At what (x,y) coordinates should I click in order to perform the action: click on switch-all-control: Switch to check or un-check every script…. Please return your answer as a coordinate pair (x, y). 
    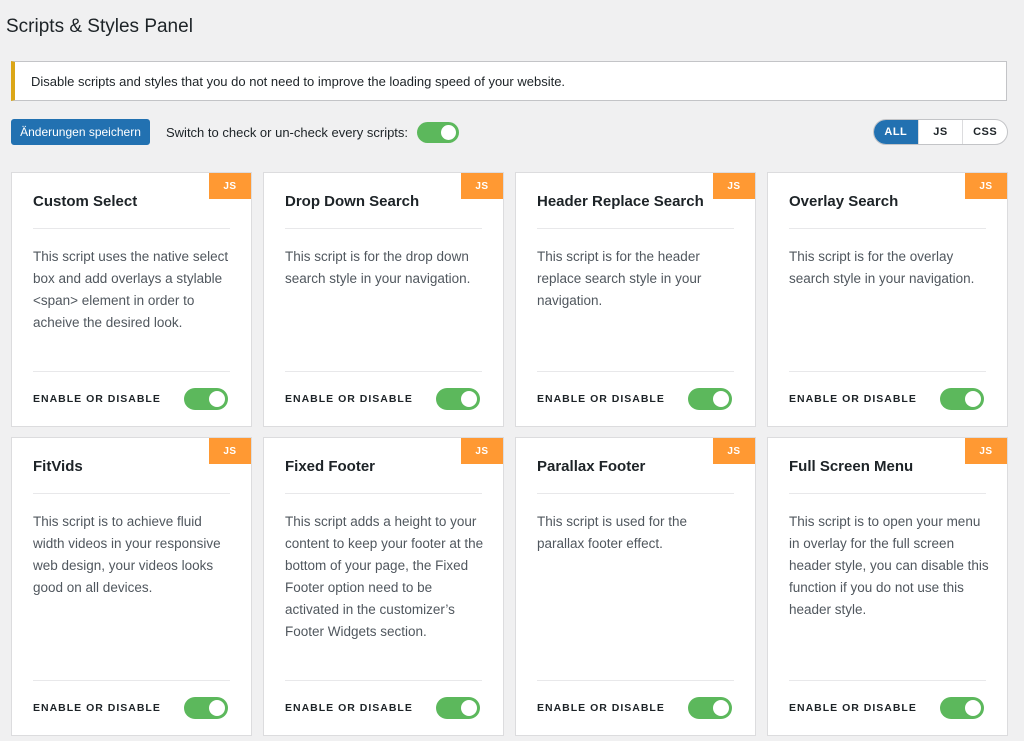
    Looking at the image, I should click on (313, 132).